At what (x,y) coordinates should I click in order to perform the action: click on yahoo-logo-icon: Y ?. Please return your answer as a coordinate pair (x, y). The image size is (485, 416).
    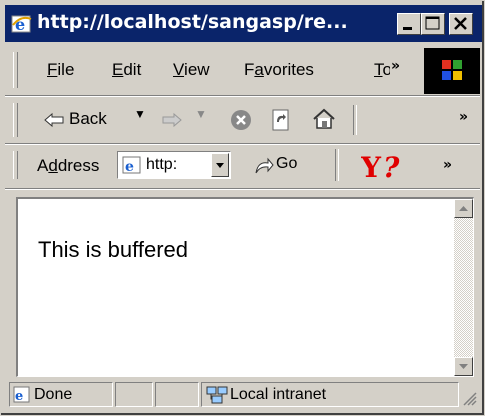
    Looking at the image, I should click on (388, 166).